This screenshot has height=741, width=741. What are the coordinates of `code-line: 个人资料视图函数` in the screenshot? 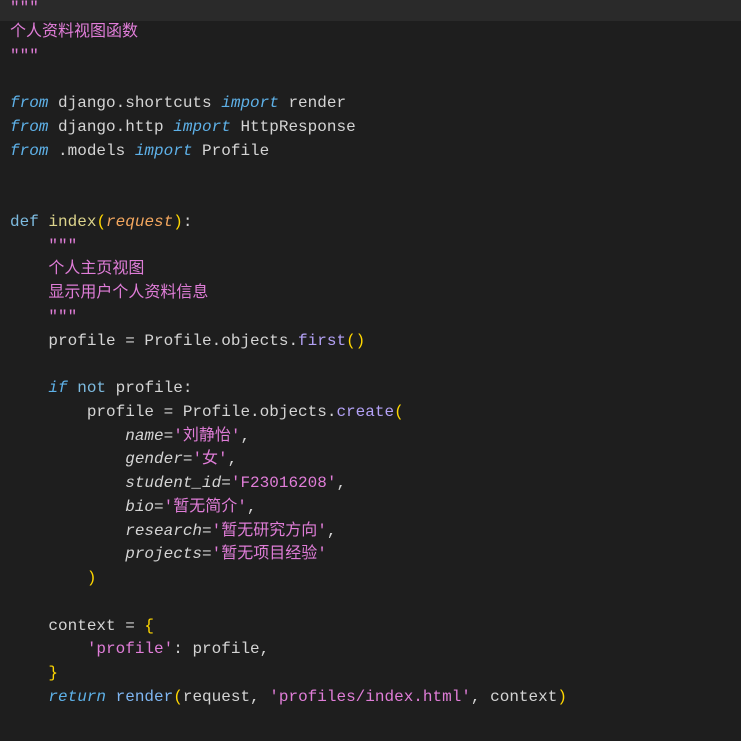 It's located at (370, 33).